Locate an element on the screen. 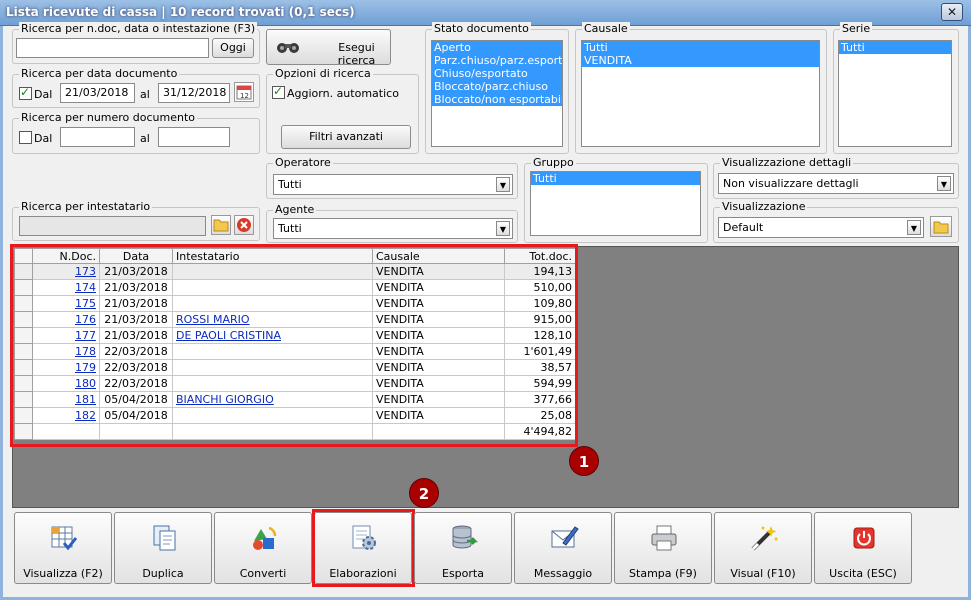 The height and width of the screenshot is (600, 971). view-legend: Visualizzazione is located at coordinates (764, 206).